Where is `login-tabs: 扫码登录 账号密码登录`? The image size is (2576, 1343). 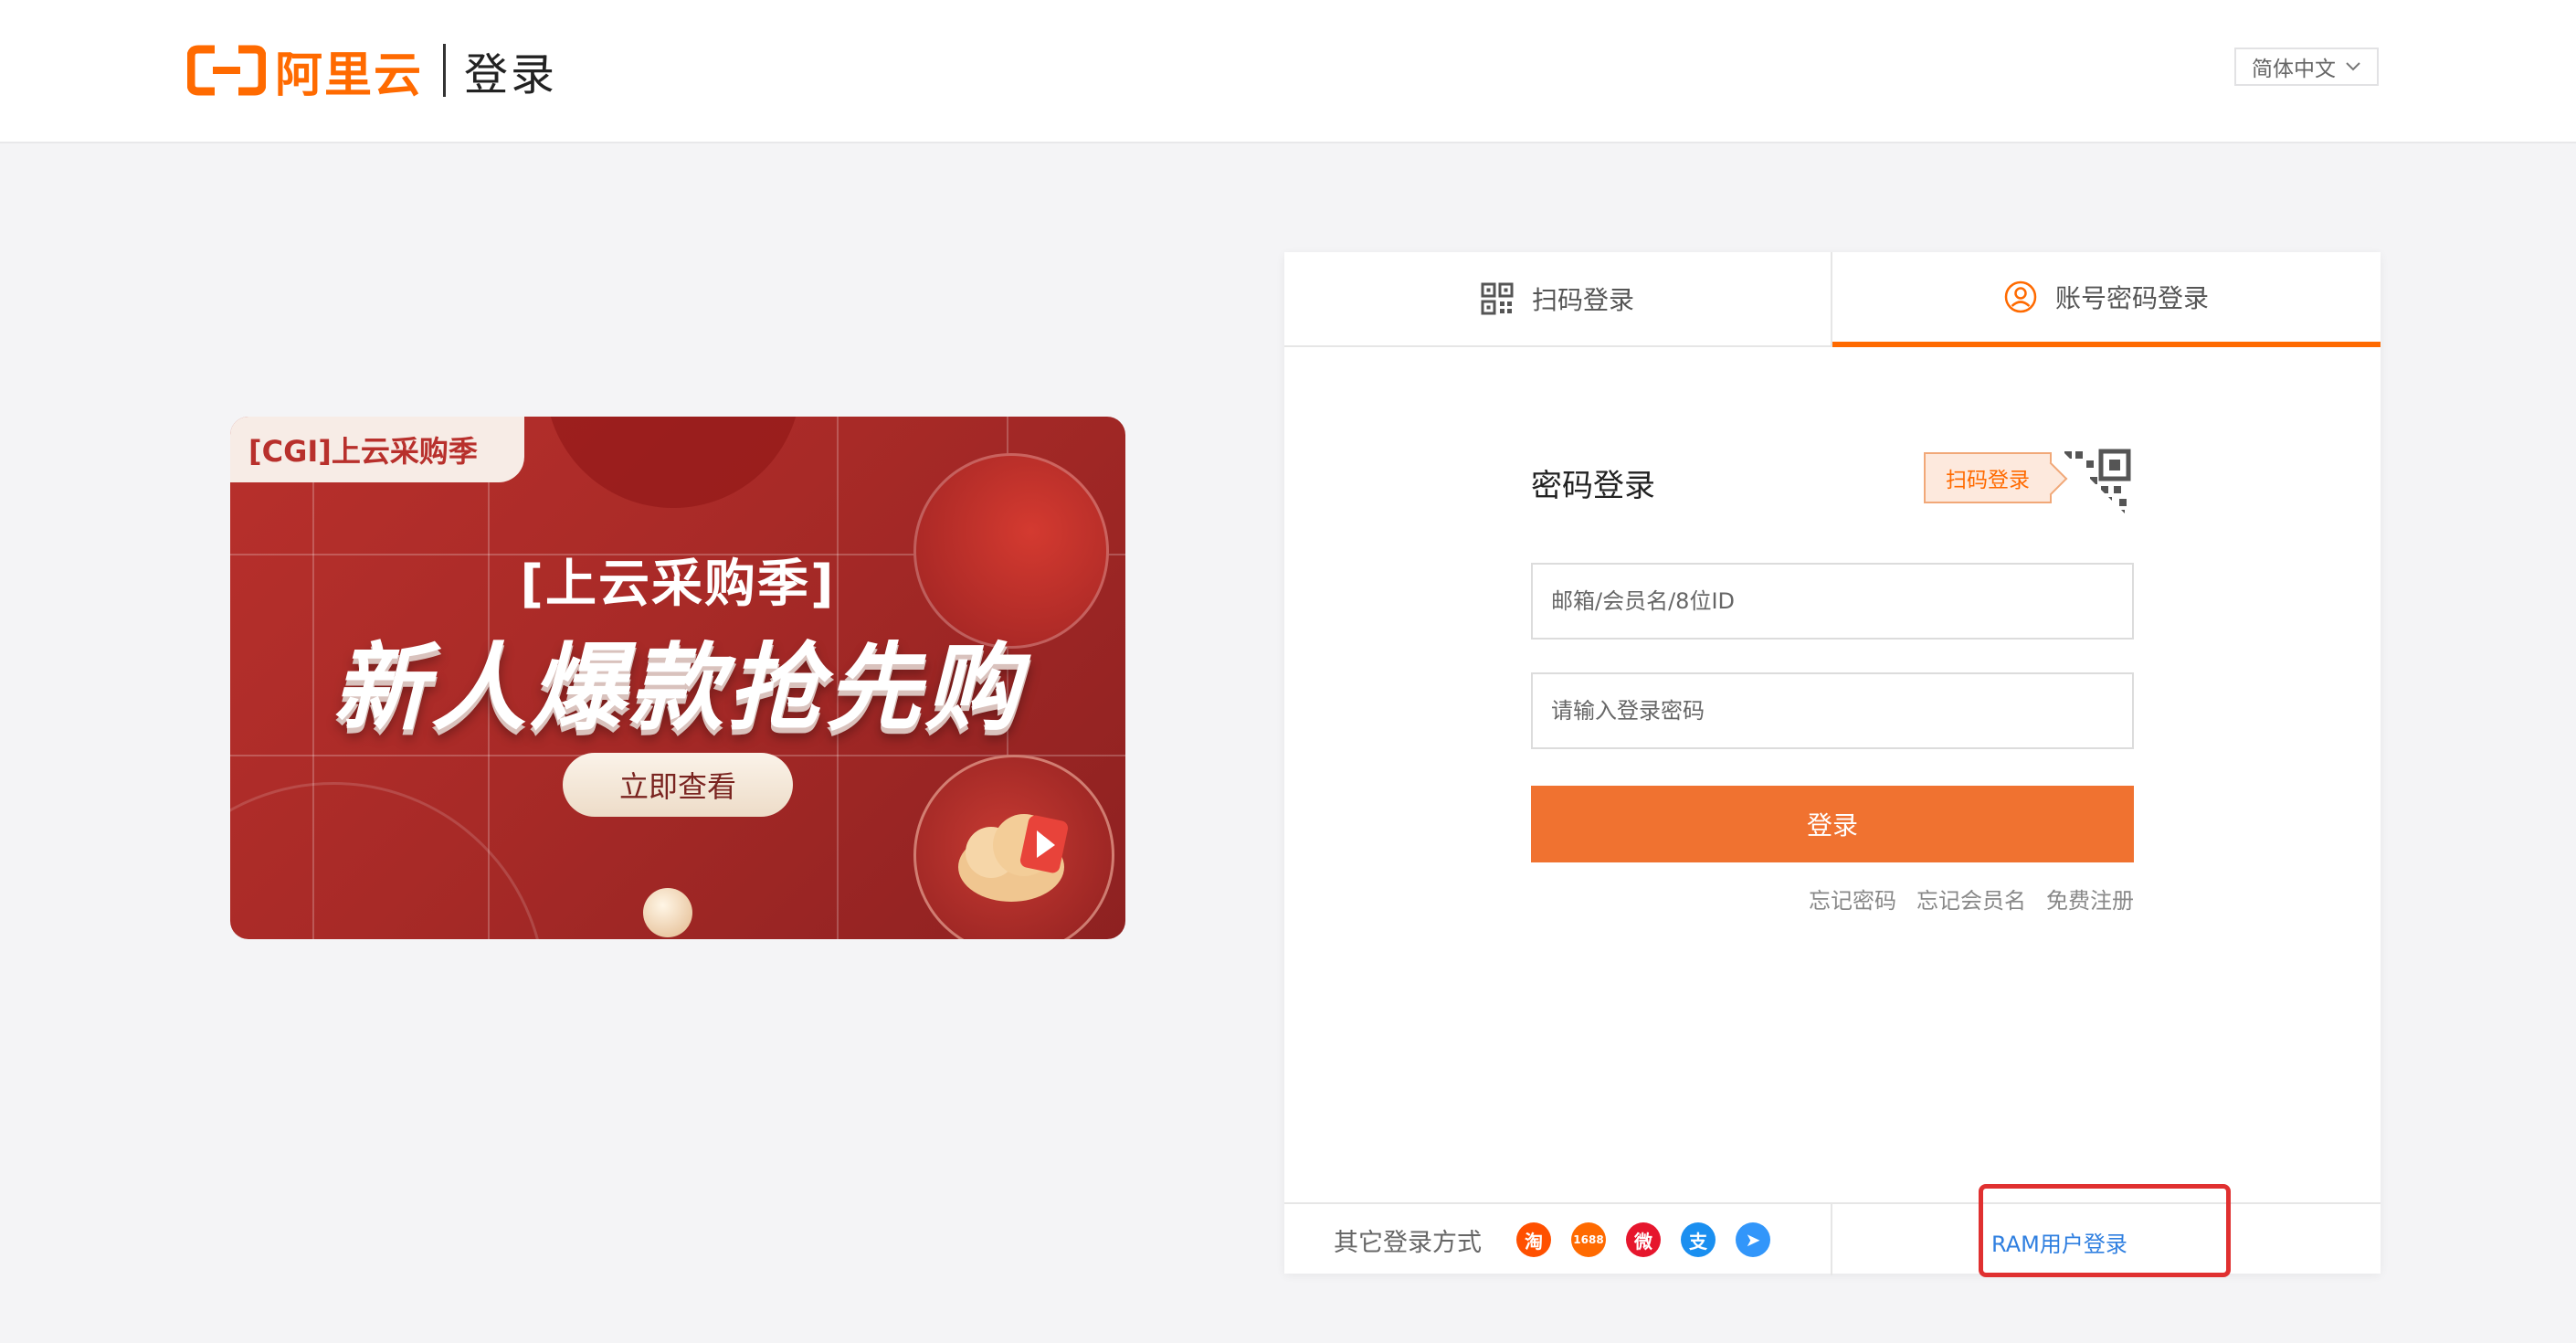
login-tabs: 扫码登录 账号密码登录 is located at coordinates (1832, 299).